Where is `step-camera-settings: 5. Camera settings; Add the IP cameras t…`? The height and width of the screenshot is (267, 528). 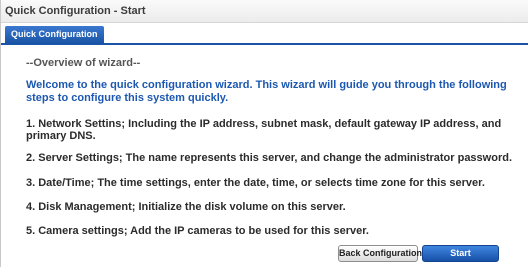
step-camera-settings: 5. Camera settings; Add the IP cameras t… is located at coordinates (197, 231).